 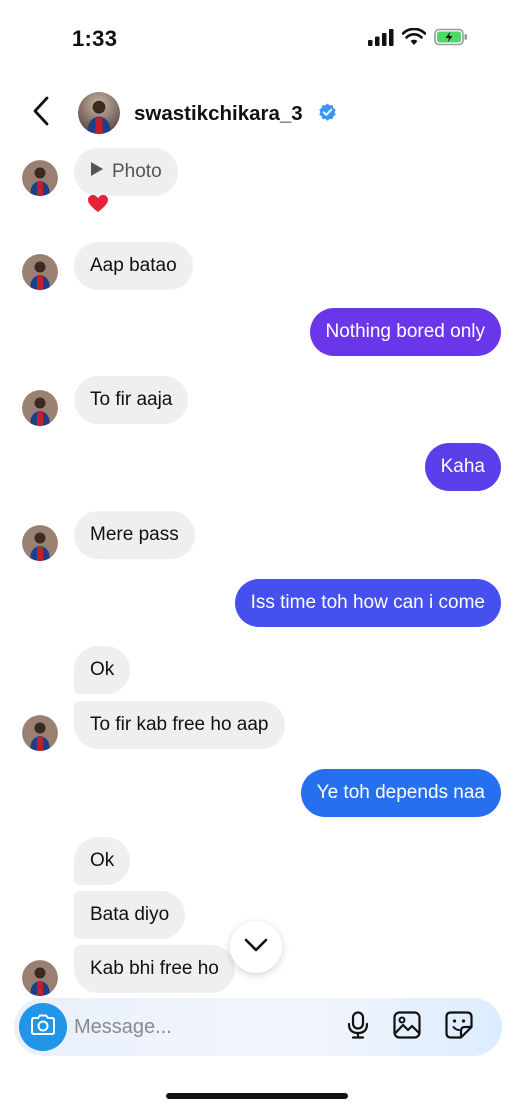 I want to click on home-indicator, so click(x=257, y=1096).